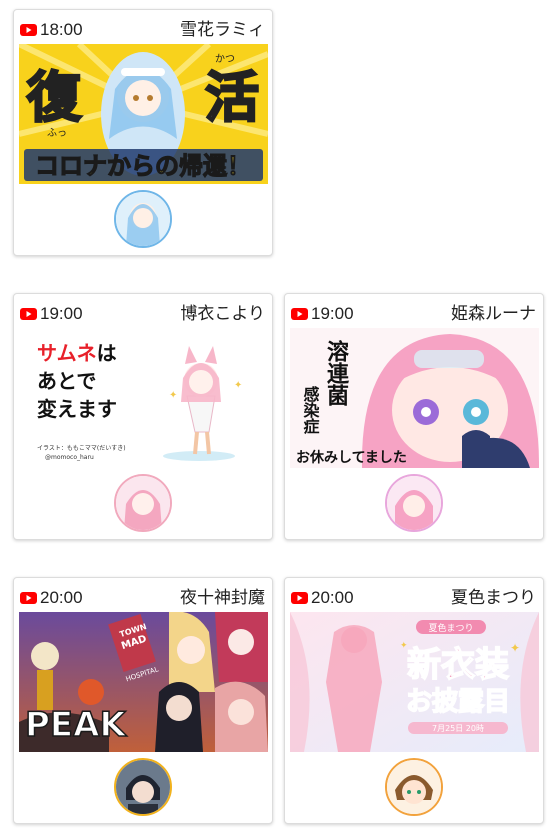 The height and width of the screenshot is (829, 554). Describe the element at coordinates (143, 114) in the screenshot. I see `stream-thumbnail: 復 活 ふっ かつ コロナからの帰還！` at that location.